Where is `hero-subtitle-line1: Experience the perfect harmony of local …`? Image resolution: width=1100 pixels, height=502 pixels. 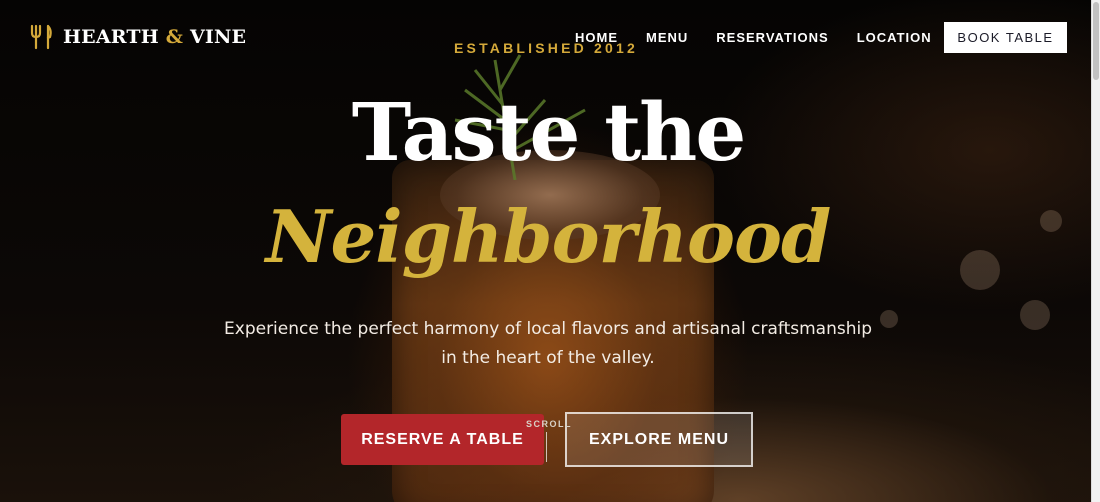 hero-subtitle-line1: Experience the perfect harmony of local … is located at coordinates (548, 329).